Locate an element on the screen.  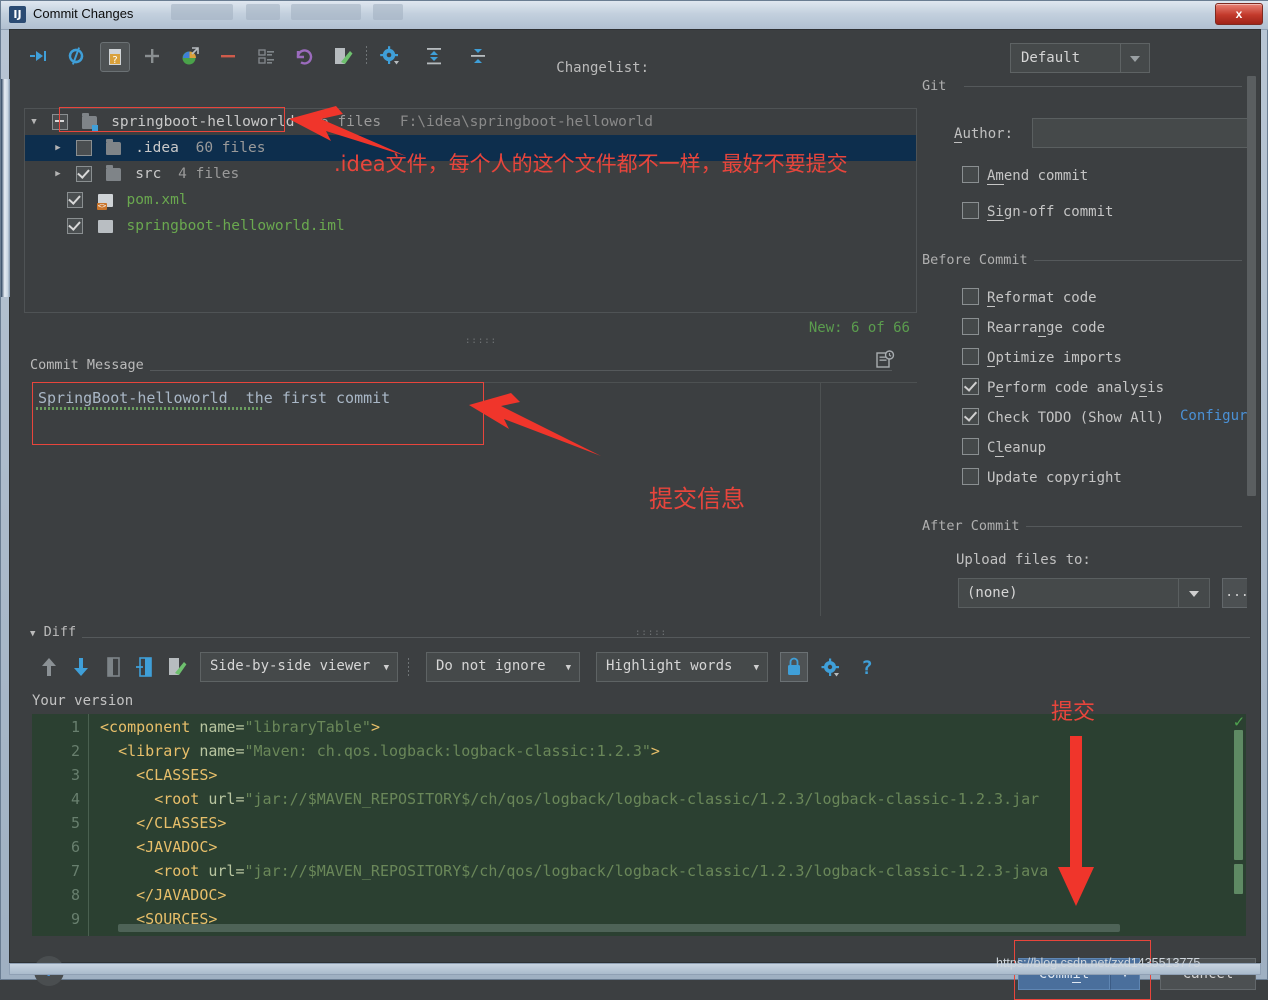
diff-marker-strip: ✓ is located at coordinates (1239, 825).